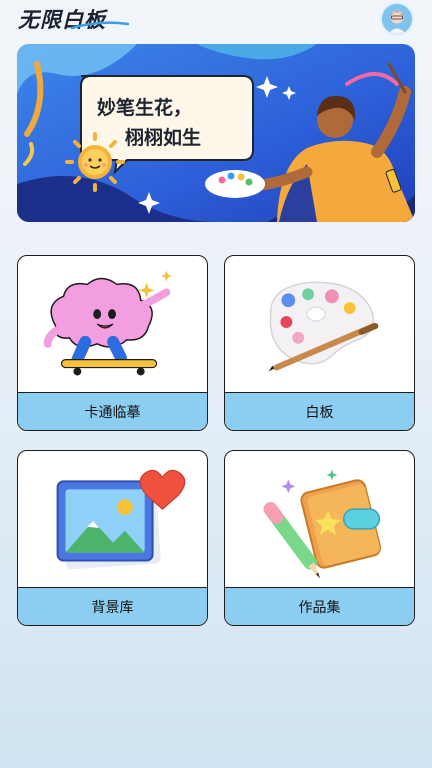  Describe the element at coordinates (112, 606) in the screenshot. I see `card-label-background-library: 背景库` at that location.